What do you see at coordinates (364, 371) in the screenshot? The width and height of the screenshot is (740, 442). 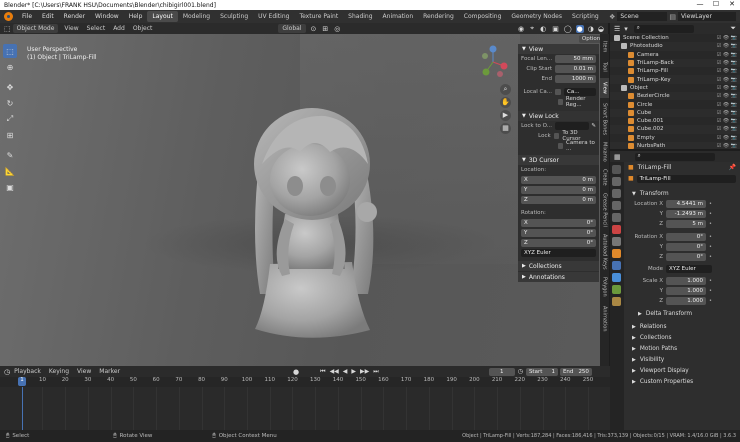 I see `next-keyframe-icon: ▶▶` at bounding box center [364, 371].